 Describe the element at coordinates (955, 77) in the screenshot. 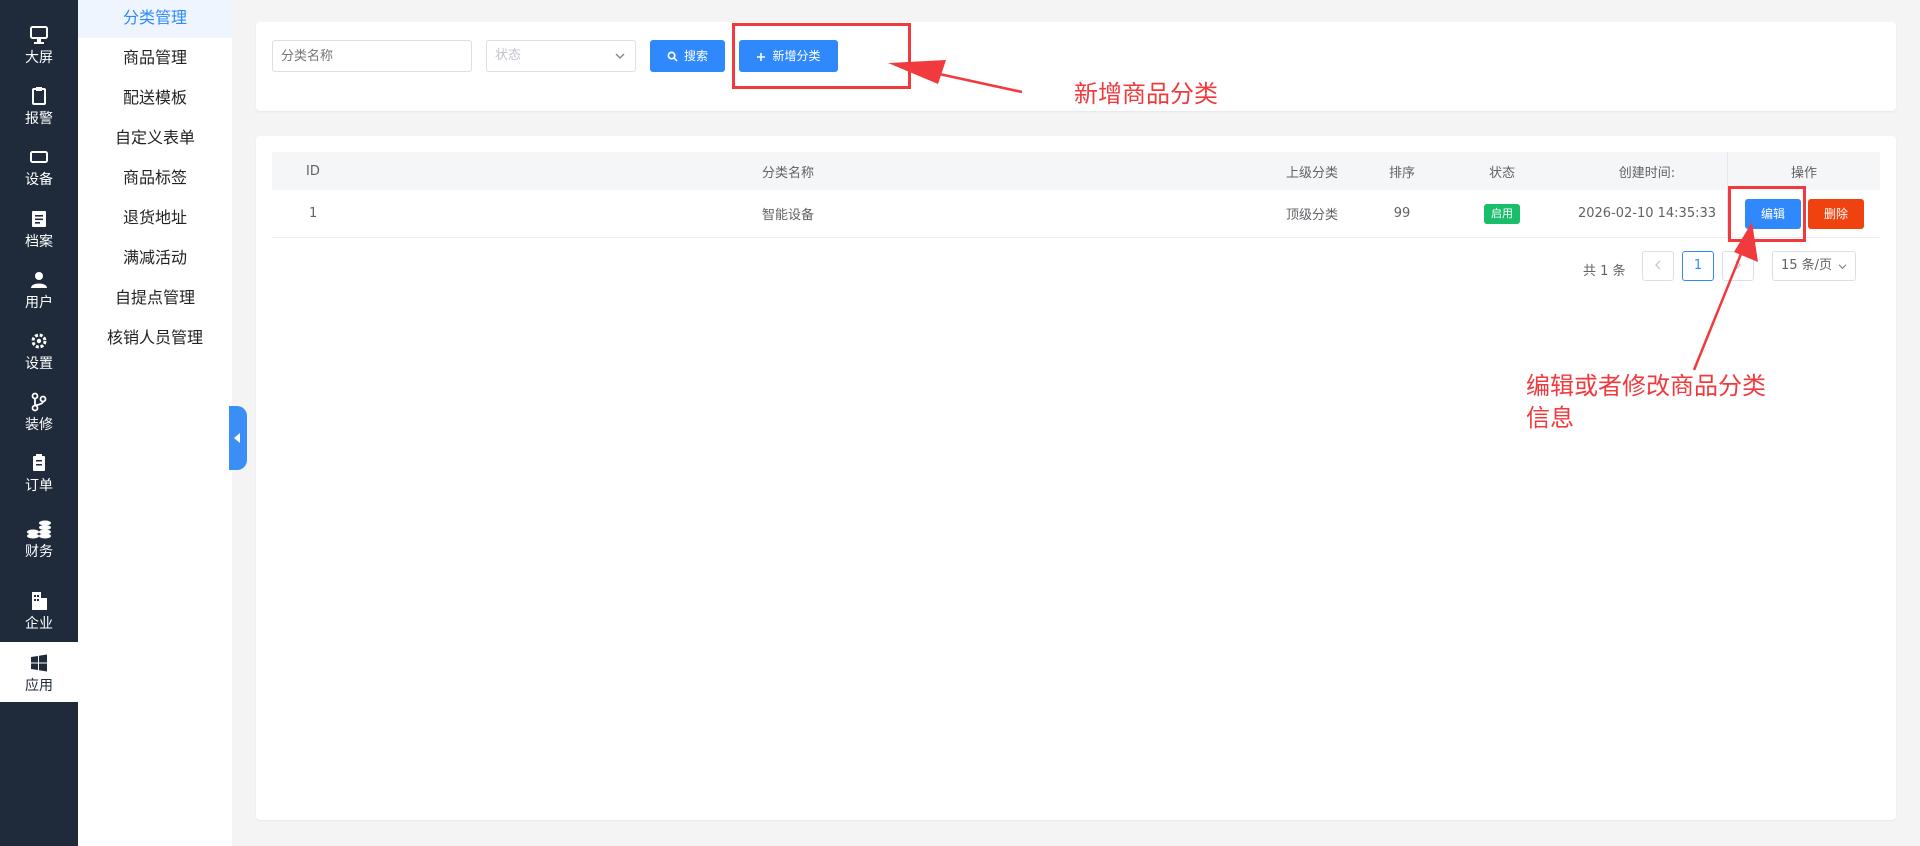

I see `arrow-to-add-button` at that location.